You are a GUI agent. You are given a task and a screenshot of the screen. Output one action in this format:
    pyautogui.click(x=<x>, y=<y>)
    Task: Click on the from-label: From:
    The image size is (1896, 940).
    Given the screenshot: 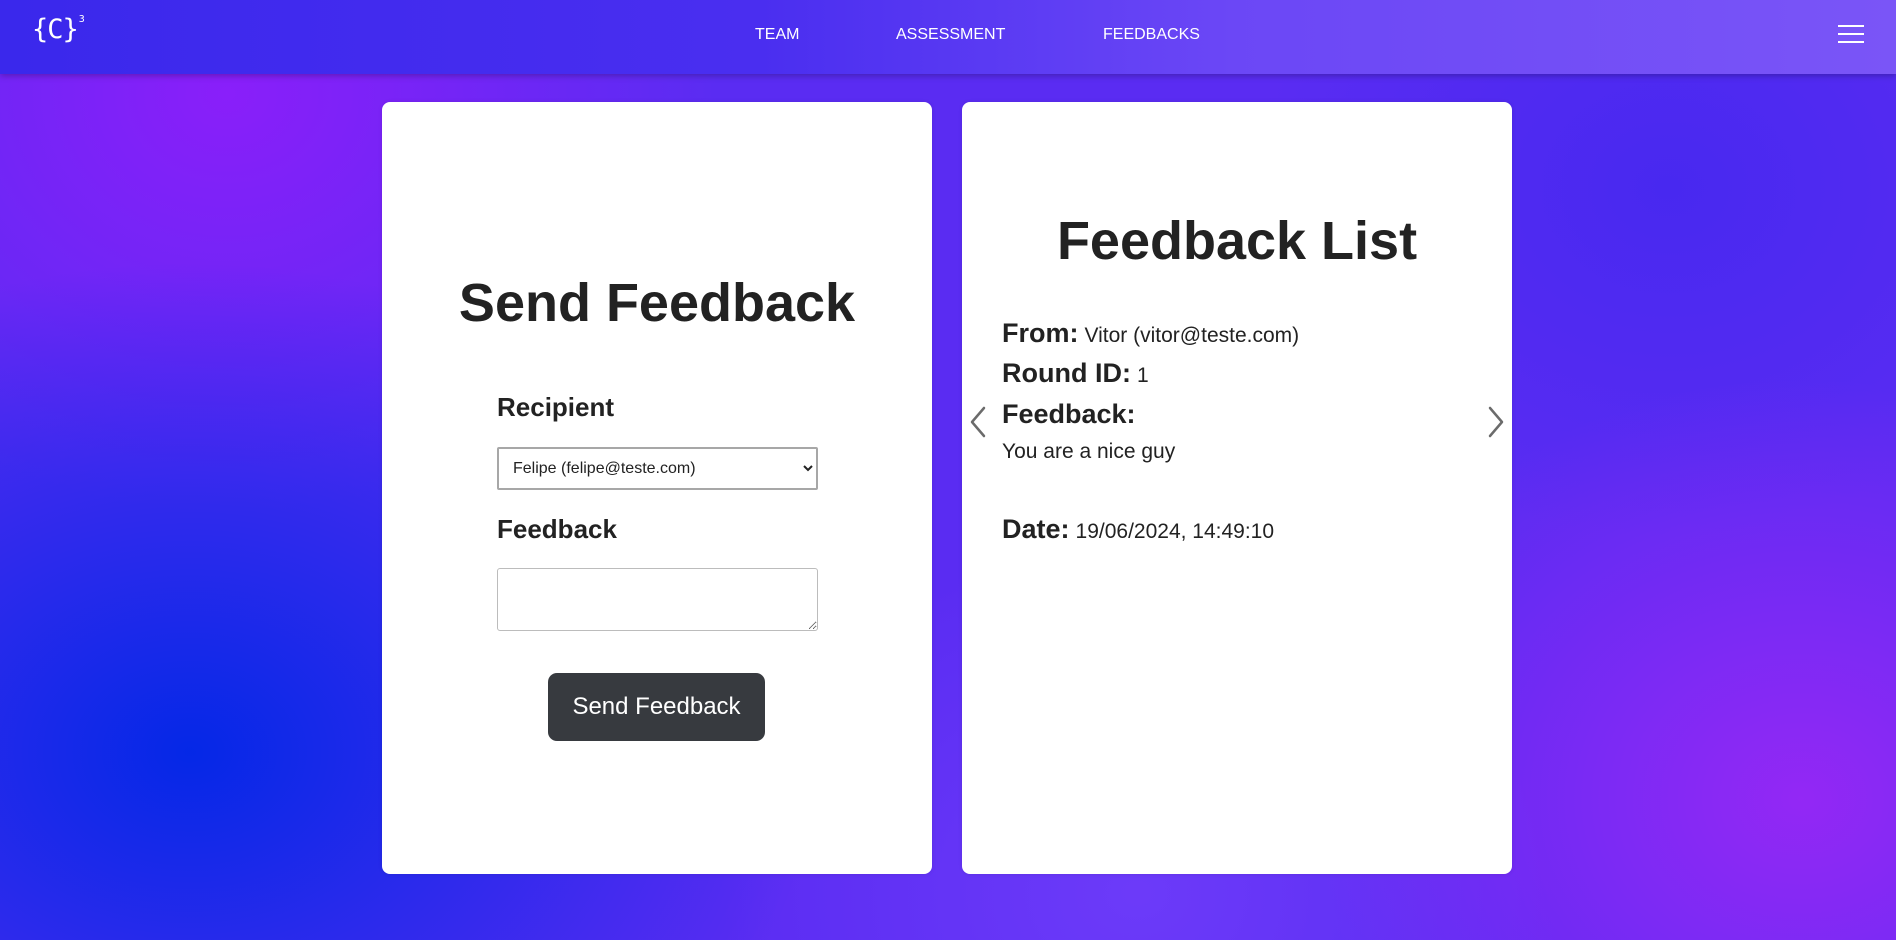 What is the action you would take?
    pyautogui.click(x=1040, y=333)
    